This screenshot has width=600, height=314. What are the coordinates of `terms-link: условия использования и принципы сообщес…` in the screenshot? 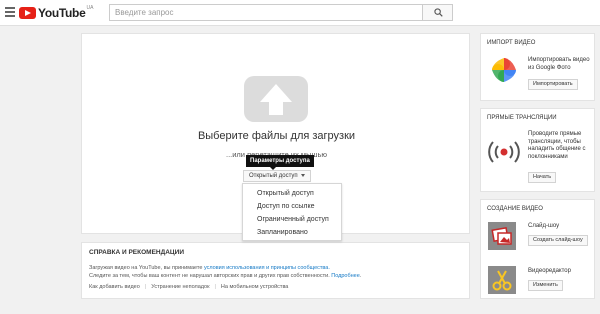 It's located at (267, 268).